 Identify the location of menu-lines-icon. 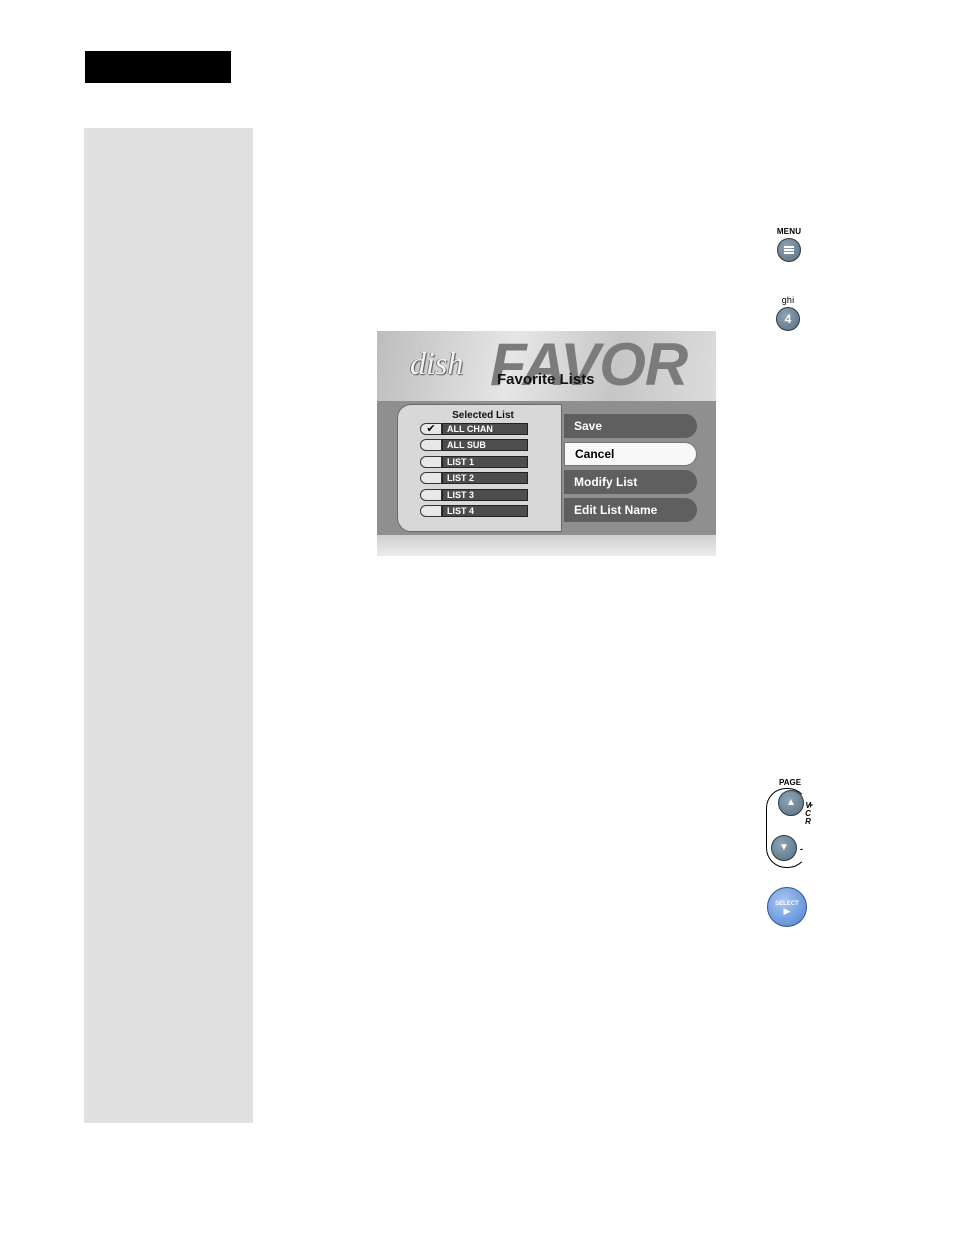
(789, 250).